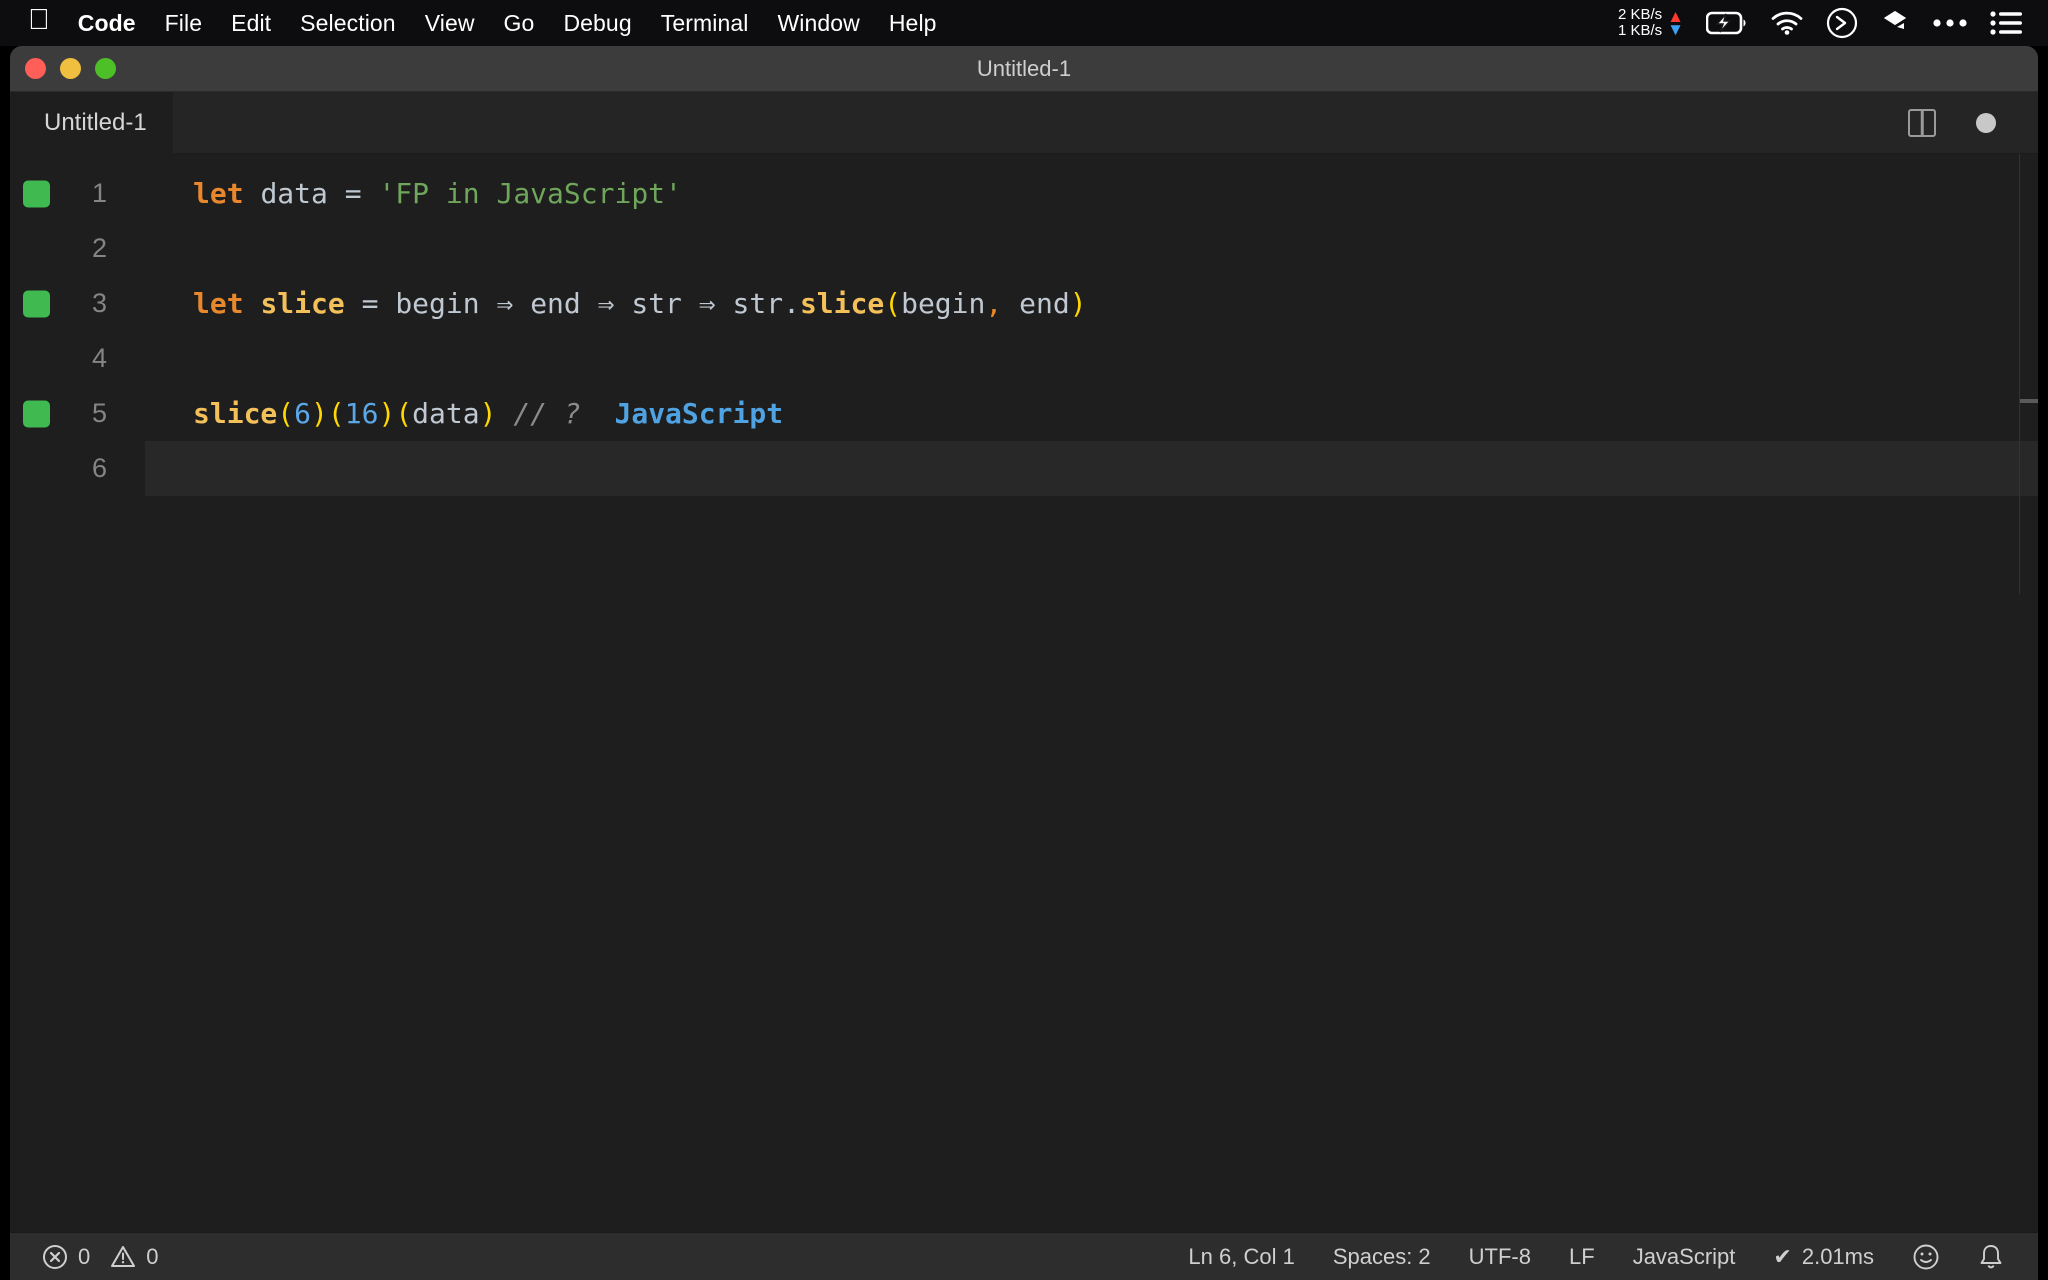  What do you see at coordinates (1640, 14) in the screenshot?
I see `network-upload-rate: 2 KB/s` at bounding box center [1640, 14].